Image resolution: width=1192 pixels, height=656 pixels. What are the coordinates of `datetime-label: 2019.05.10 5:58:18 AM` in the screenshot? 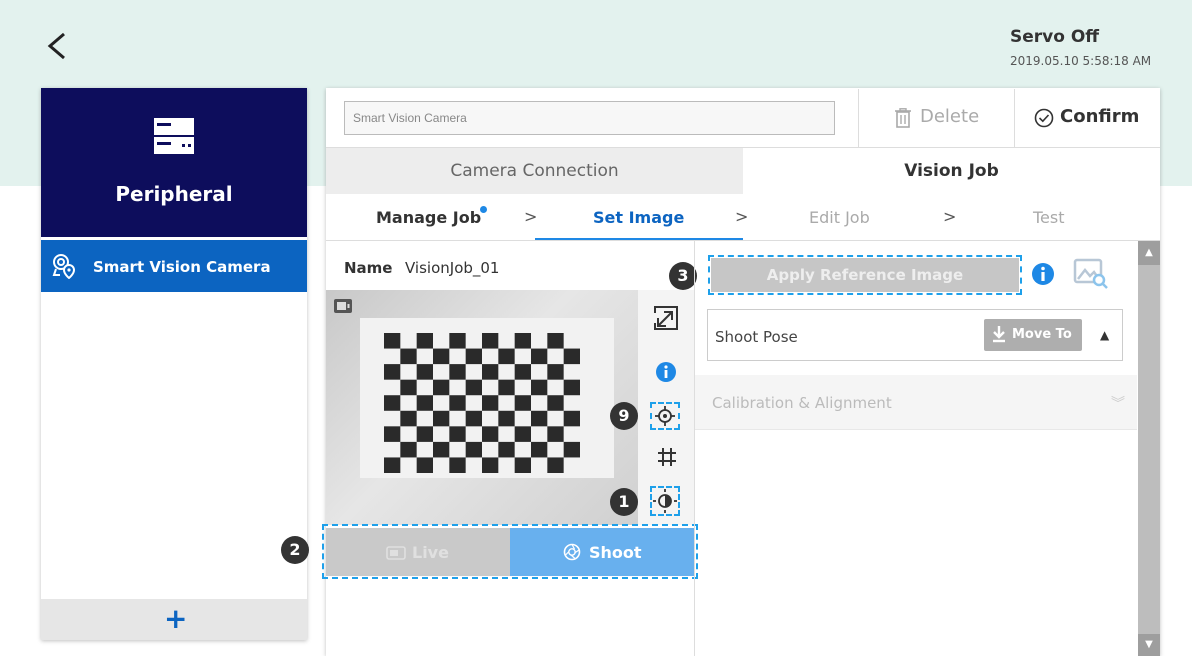 It's located at (1081, 61).